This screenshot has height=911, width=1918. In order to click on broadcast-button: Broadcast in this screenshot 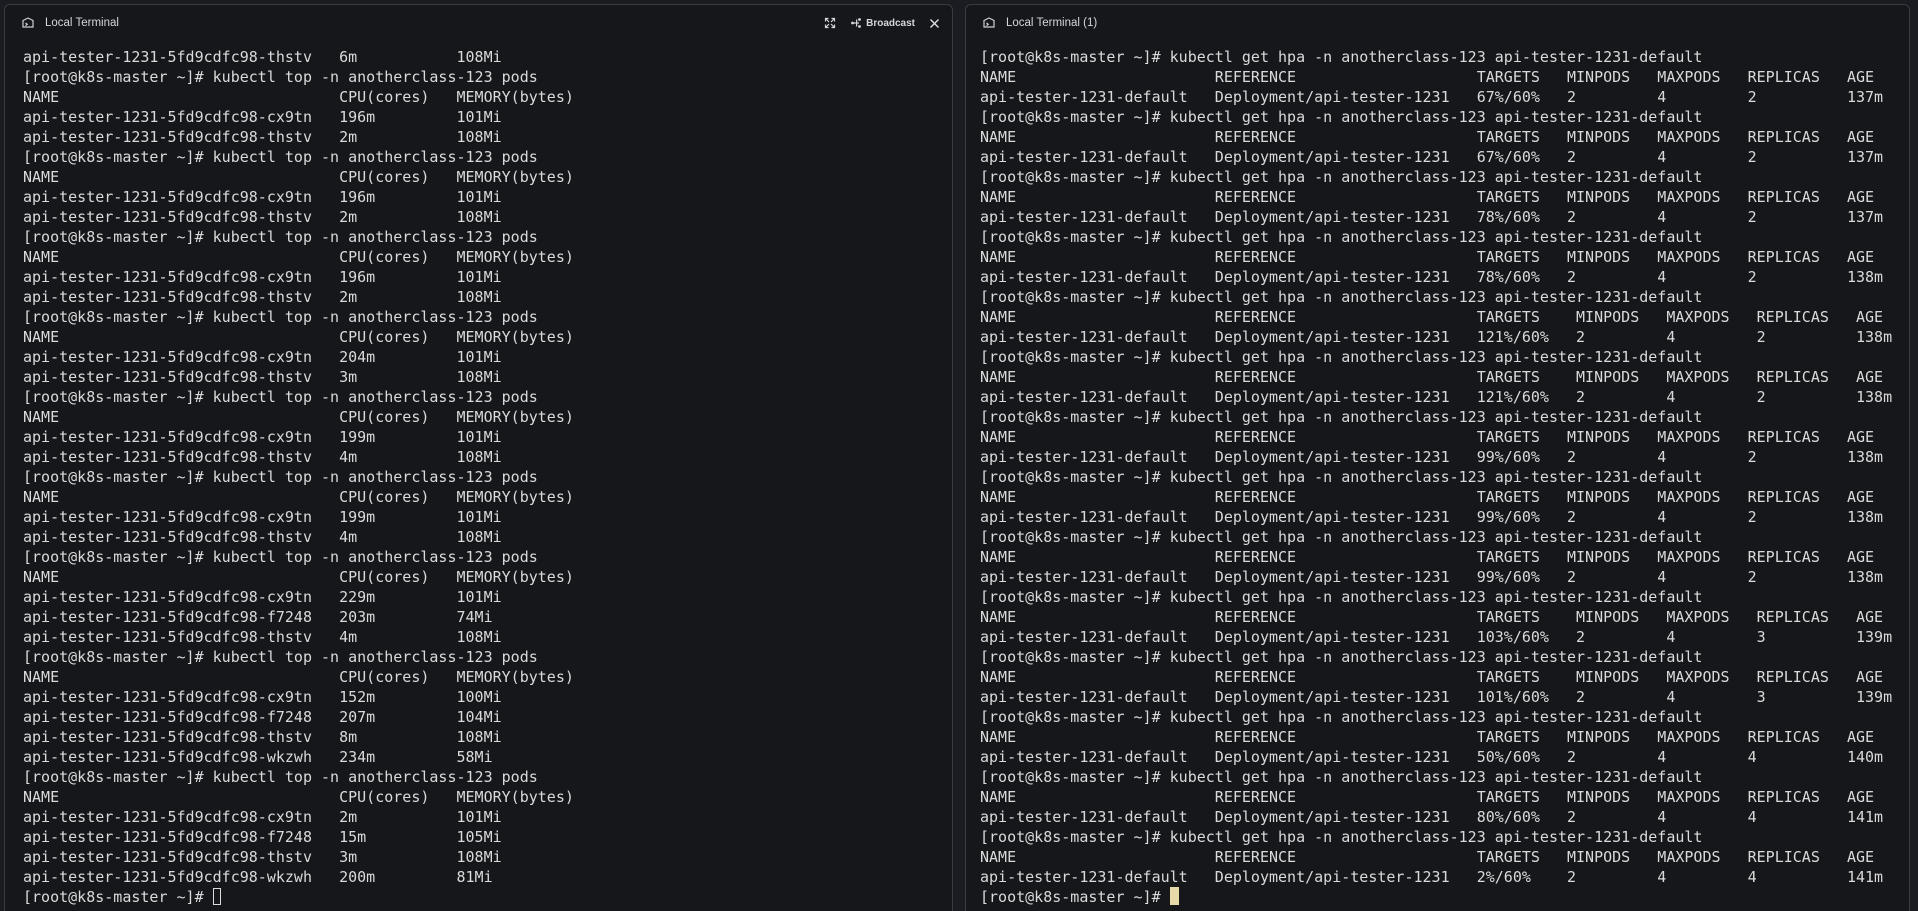, I will do `click(882, 23)`.